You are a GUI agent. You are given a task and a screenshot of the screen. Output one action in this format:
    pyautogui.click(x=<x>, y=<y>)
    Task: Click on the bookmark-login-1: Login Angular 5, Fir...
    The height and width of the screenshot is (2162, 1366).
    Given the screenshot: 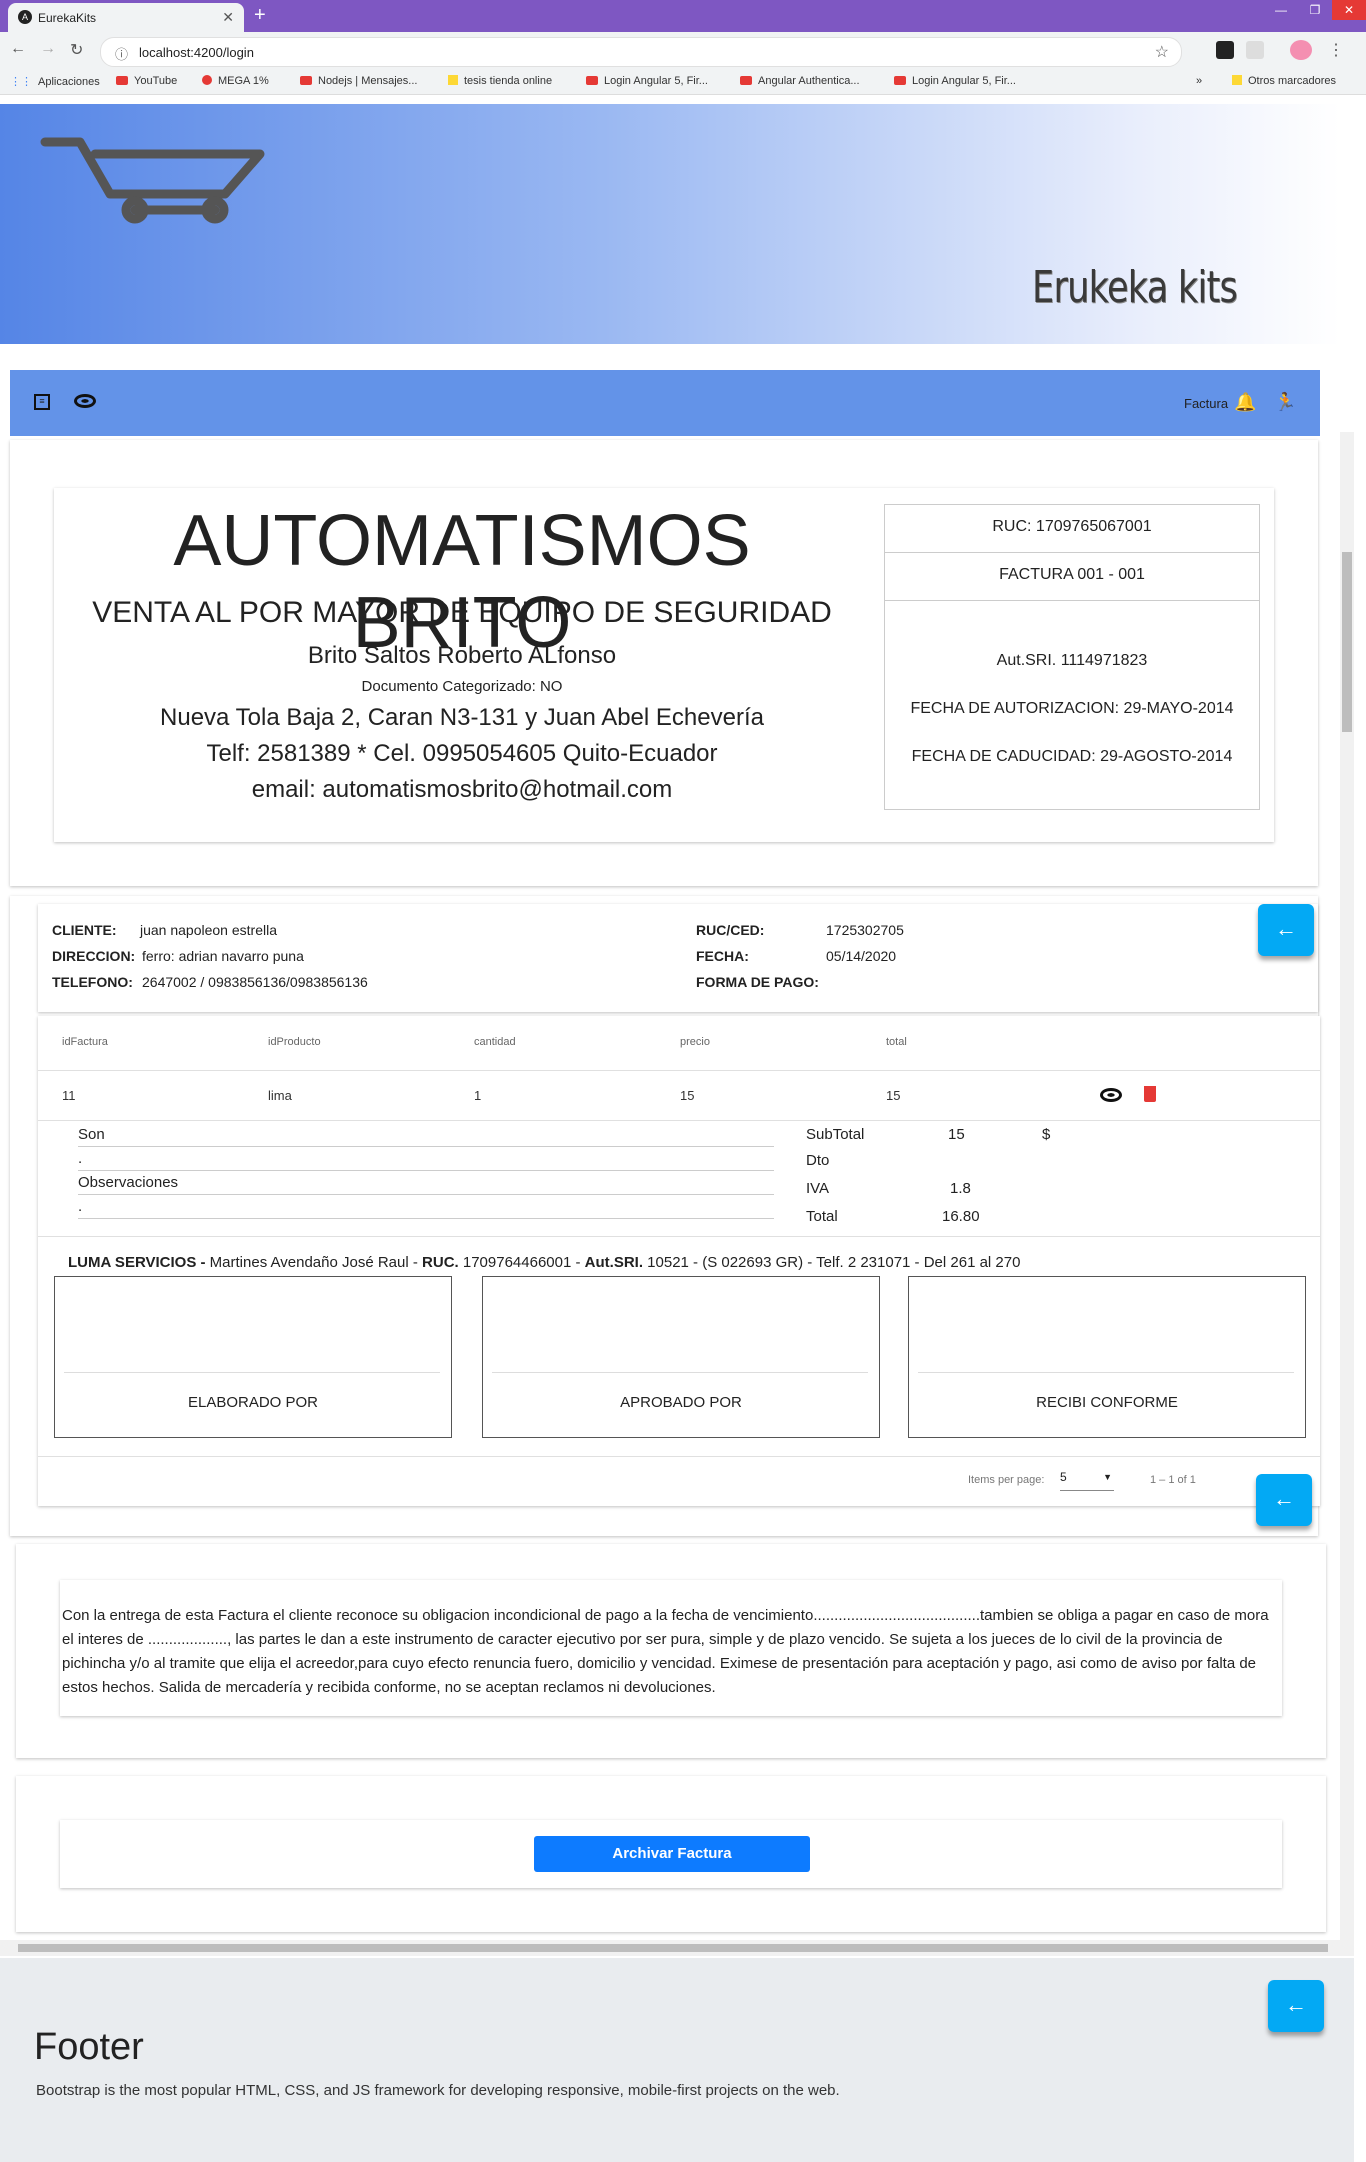 What is the action you would take?
    pyautogui.click(x=647, y=81)
    